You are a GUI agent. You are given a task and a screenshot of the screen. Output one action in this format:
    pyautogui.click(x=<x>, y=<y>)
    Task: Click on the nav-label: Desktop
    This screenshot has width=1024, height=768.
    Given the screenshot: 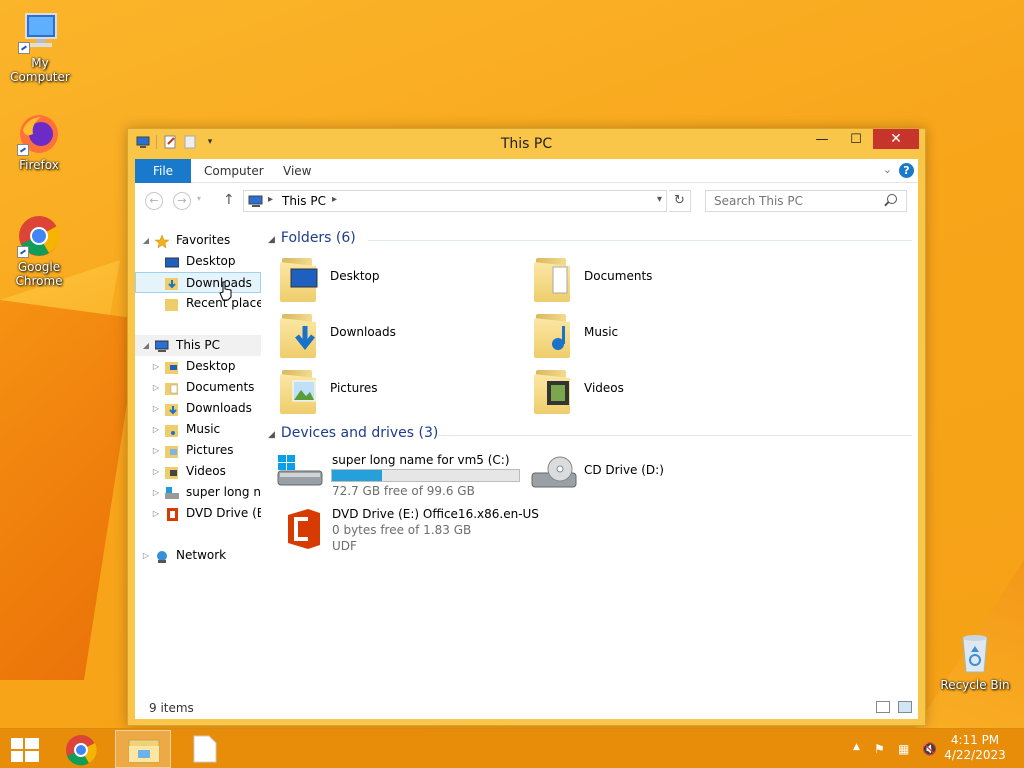 What is the action you would take?
    pyautogui.click(x=211, y=366)
    